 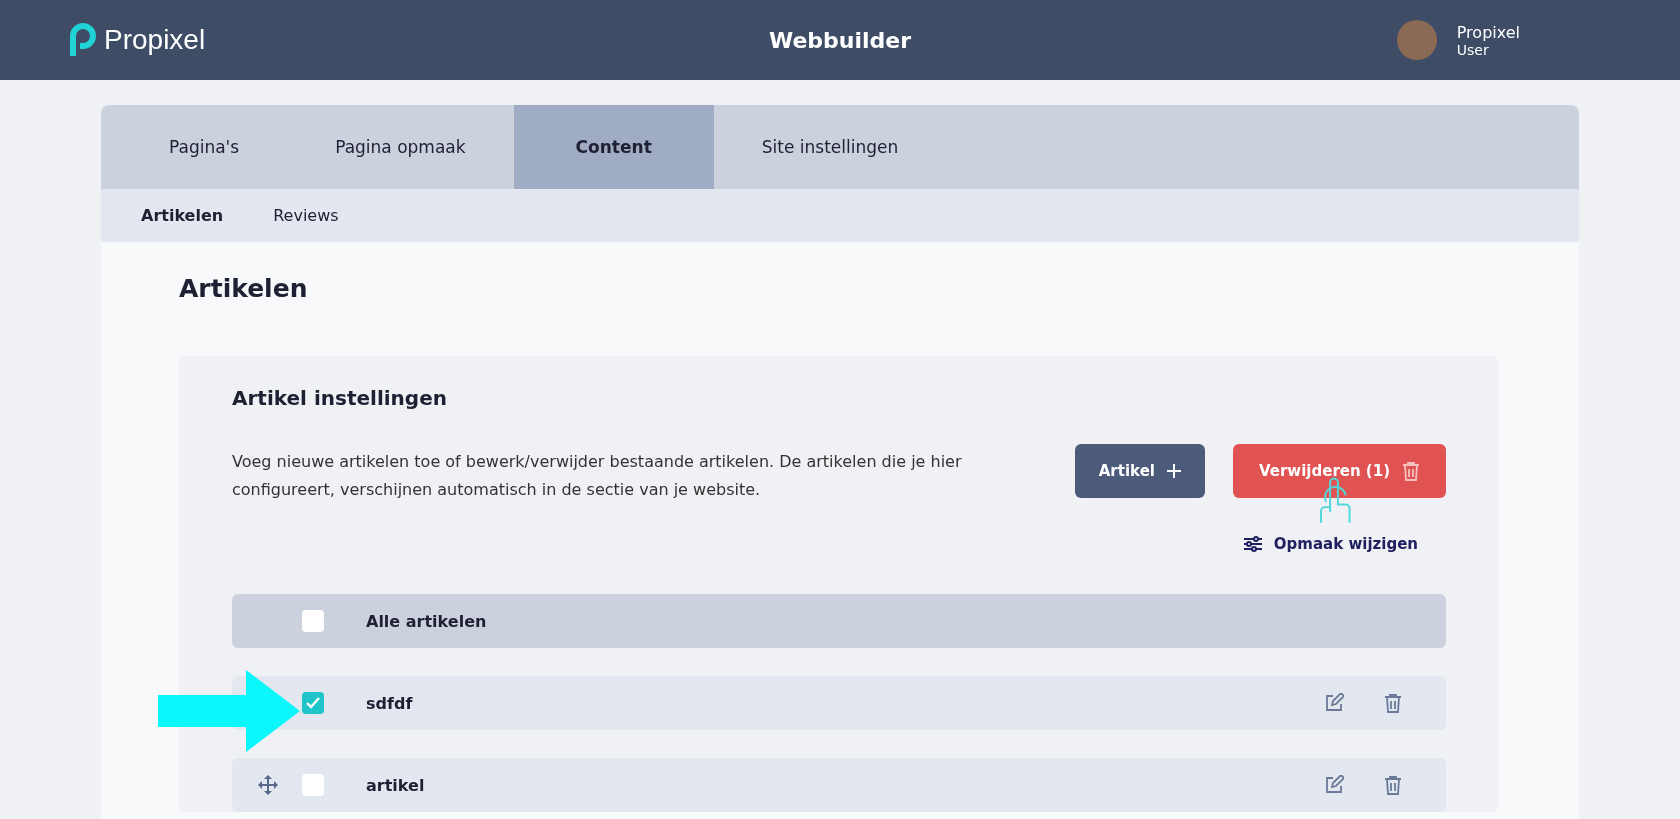 I want to click on description: Voeg nieuwe artikelen toe of bewerk/verwijder bestaande artikelen. De artikelen die je hier configureert, verschijnen automatisch in de sectie van je website., so click(x=597, y=476).